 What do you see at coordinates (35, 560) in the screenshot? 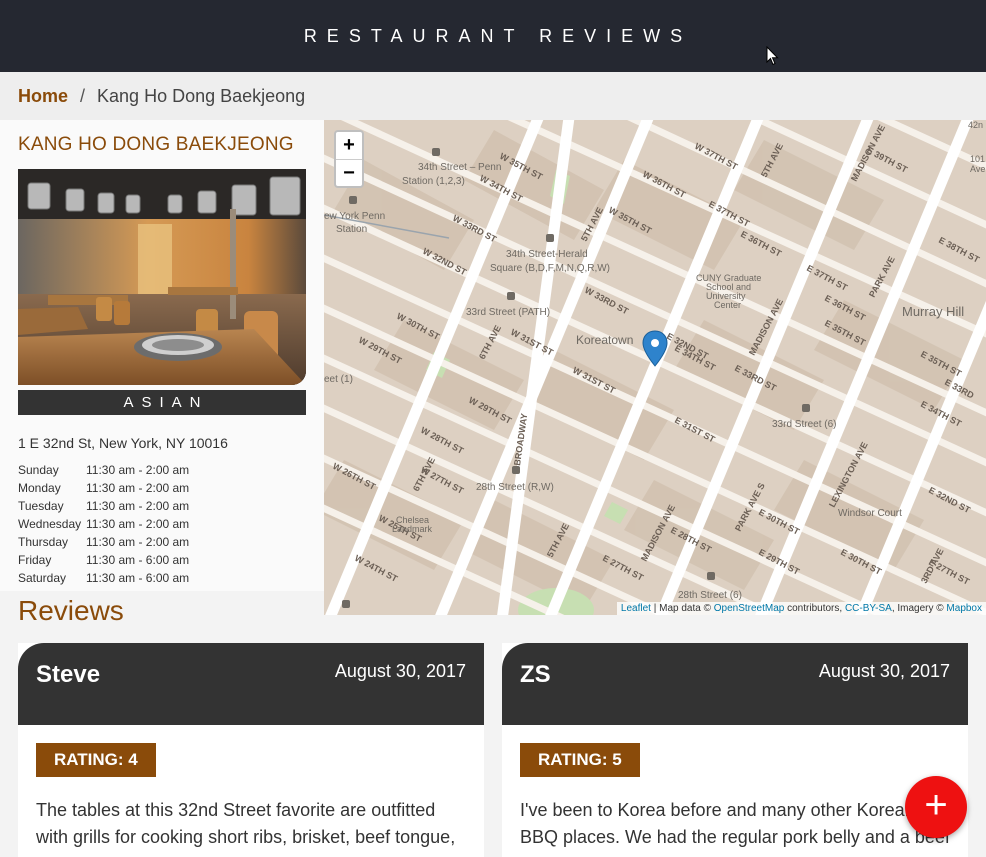
I see `hours-day: Friday` at bounding box center [35, 560].